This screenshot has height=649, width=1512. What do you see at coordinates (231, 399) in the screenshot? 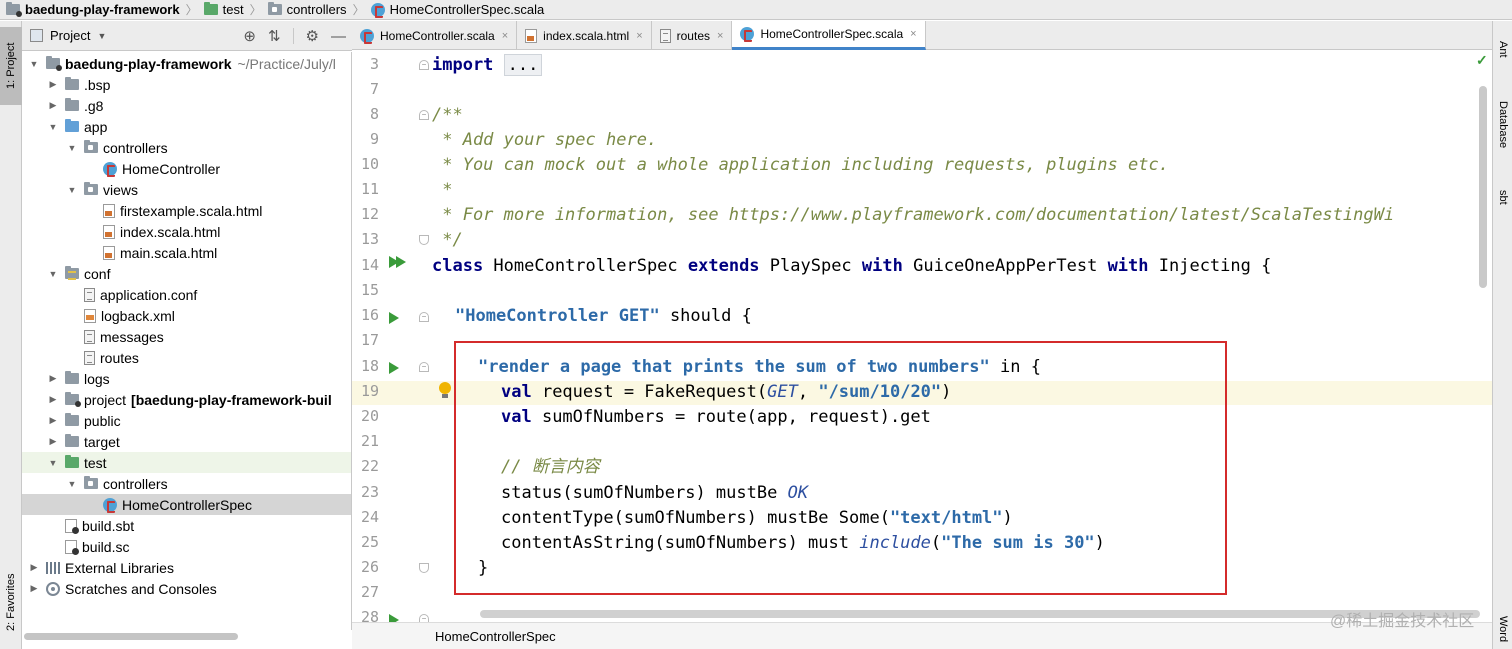
I see `tree-item-module-name: [baedung-play-framework-buil` at bounding box center [231, 399].